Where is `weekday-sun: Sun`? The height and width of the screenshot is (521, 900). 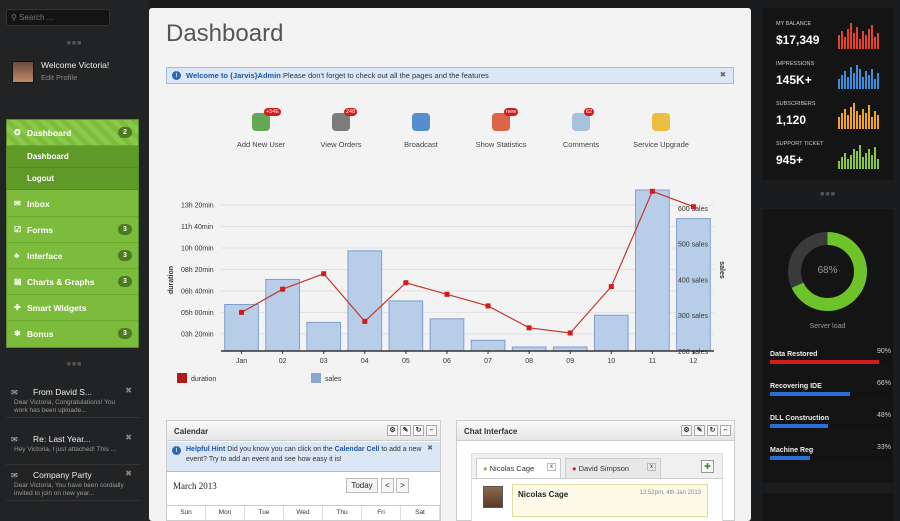
weekday-sun: Sun is located at coordinates (186, 513).